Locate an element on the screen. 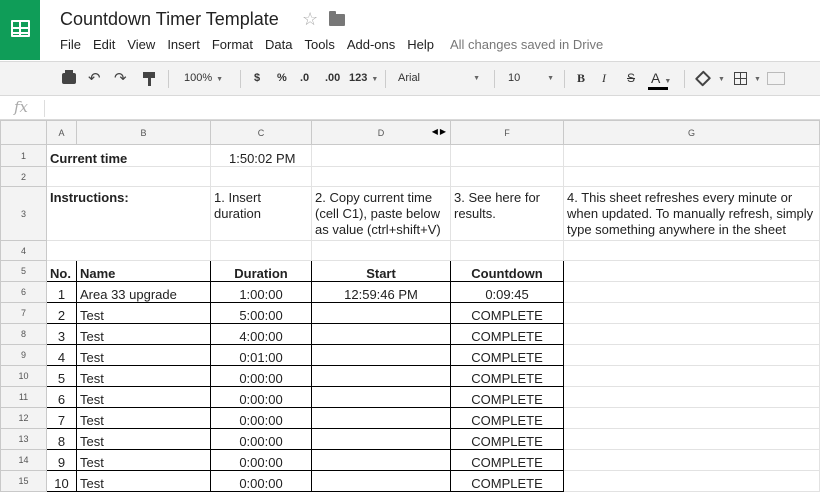  cell-c2 is located at coordinates (261, 176).